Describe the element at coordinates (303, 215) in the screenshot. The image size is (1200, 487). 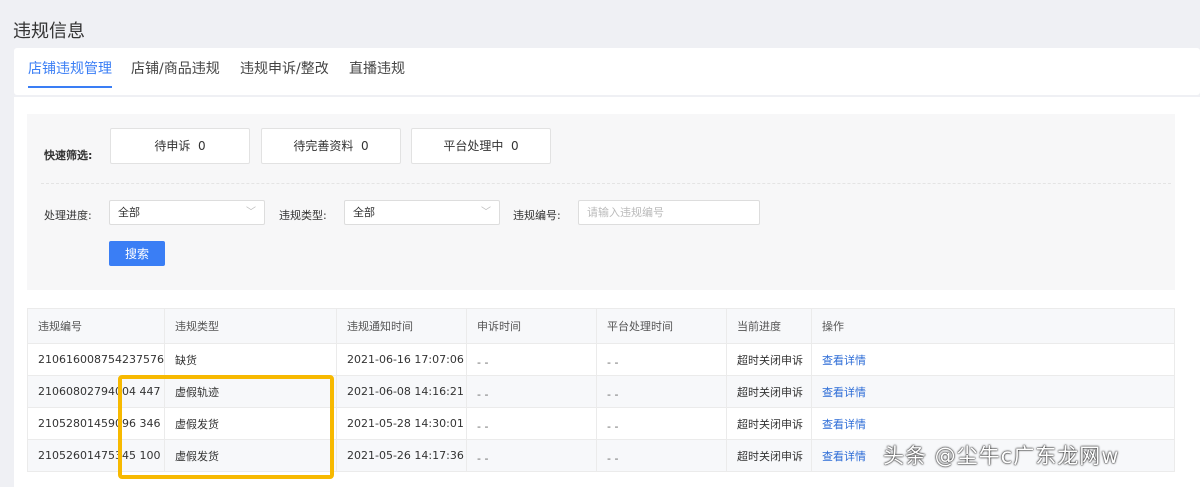
I see `type-label: 违规类型:` at that location.